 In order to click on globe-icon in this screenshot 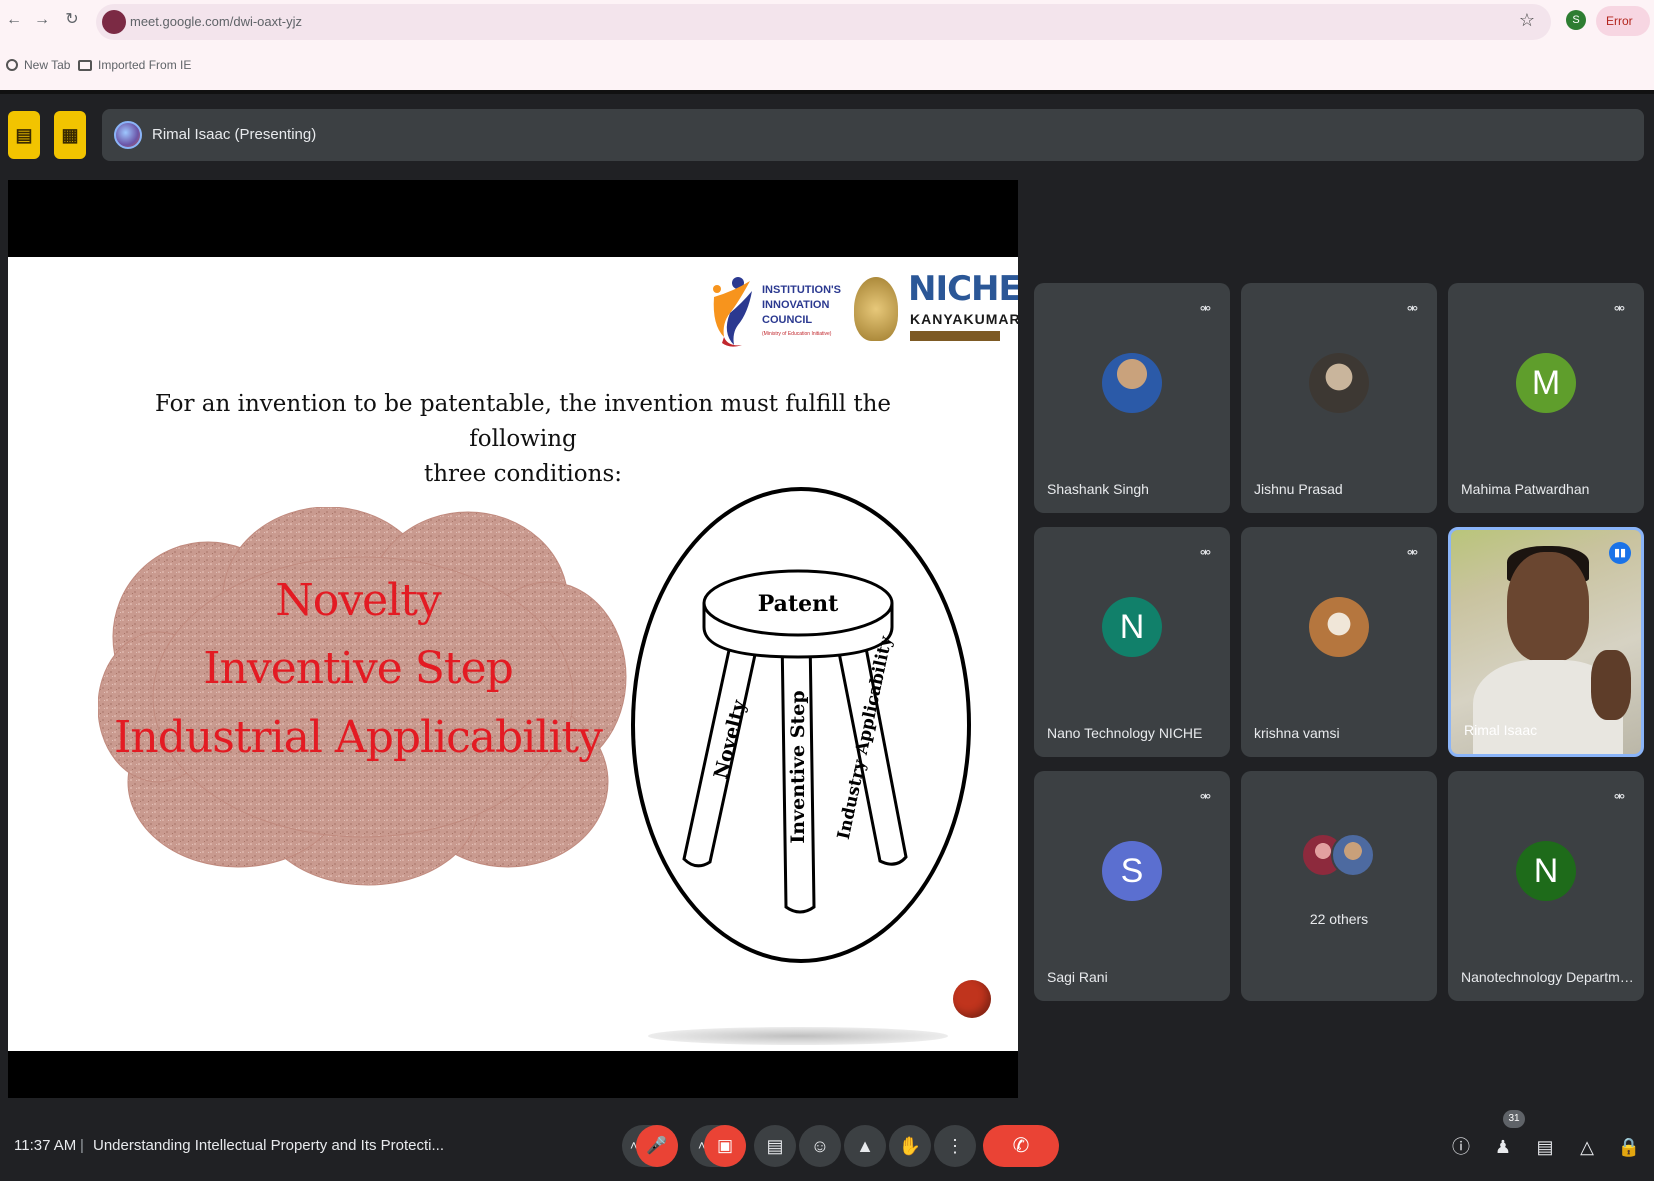, I will do `click(12, 65)`.